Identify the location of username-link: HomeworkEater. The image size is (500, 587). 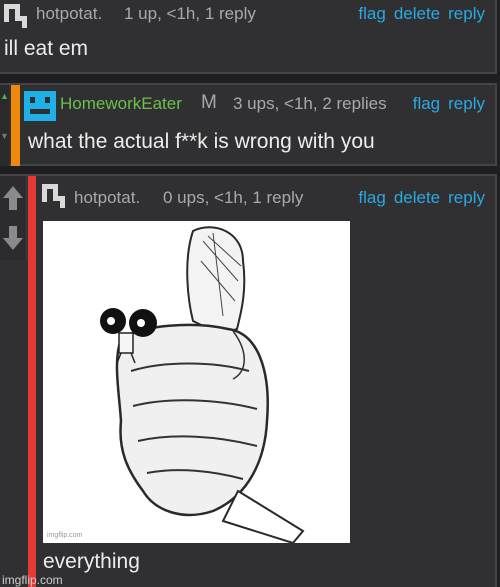
(121, 104).